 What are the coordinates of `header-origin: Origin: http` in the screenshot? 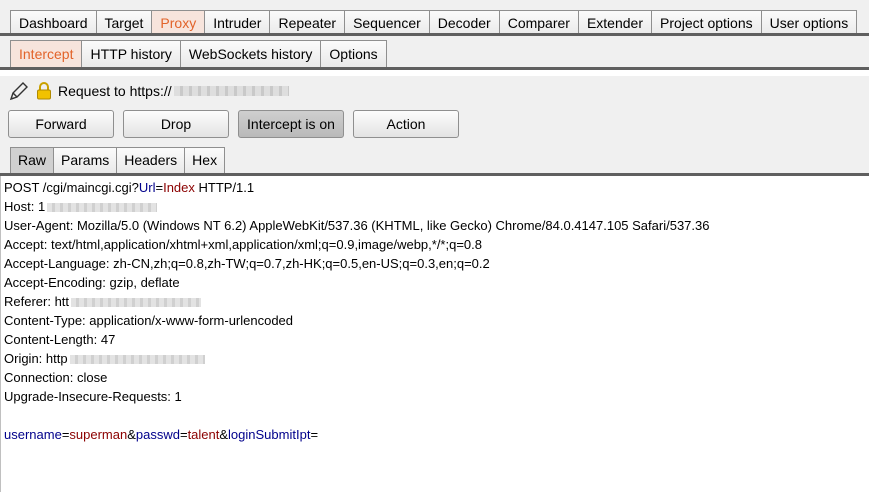 It's located at (104, 358).